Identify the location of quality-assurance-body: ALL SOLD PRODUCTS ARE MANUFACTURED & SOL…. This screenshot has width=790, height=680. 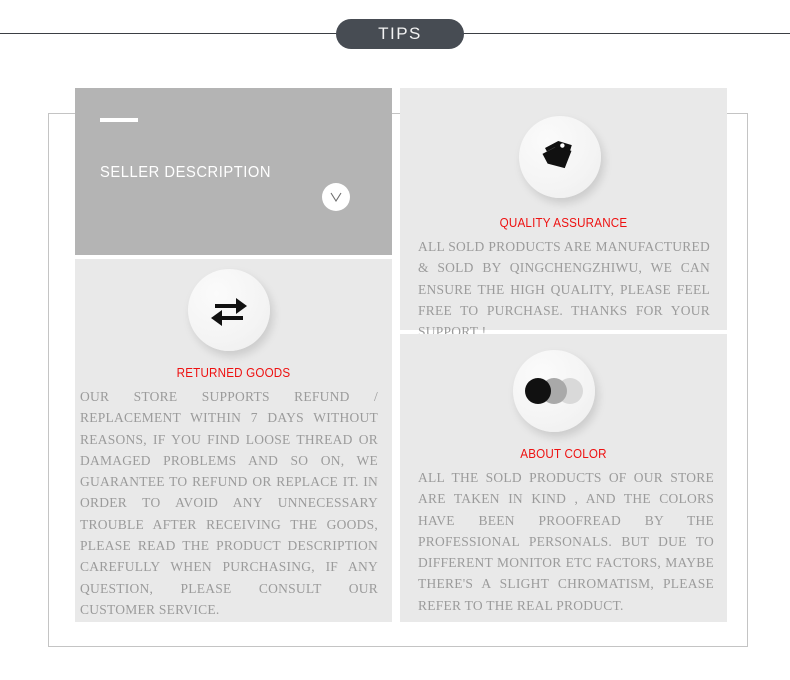
(564, 289).